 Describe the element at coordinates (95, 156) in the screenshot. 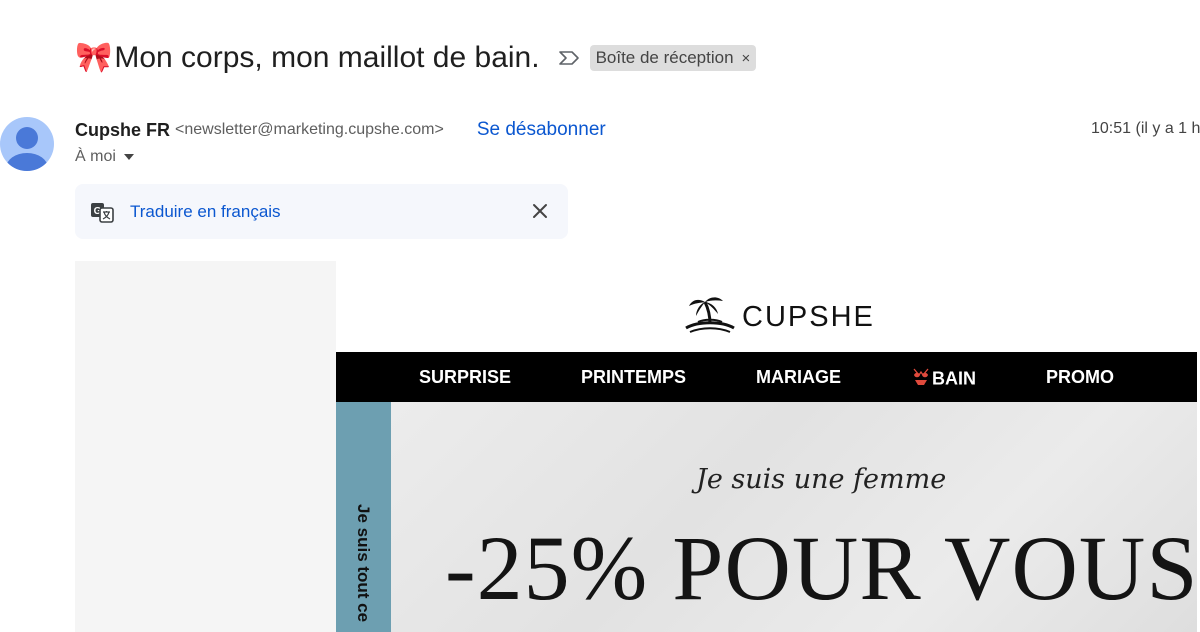

I see `recipient-label: À moi` at that location.